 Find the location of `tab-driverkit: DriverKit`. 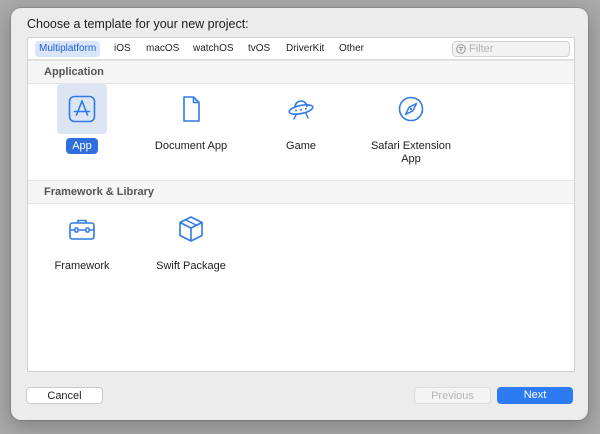

tab-driverkit: DriverKit is located at coordinates (305, 49).